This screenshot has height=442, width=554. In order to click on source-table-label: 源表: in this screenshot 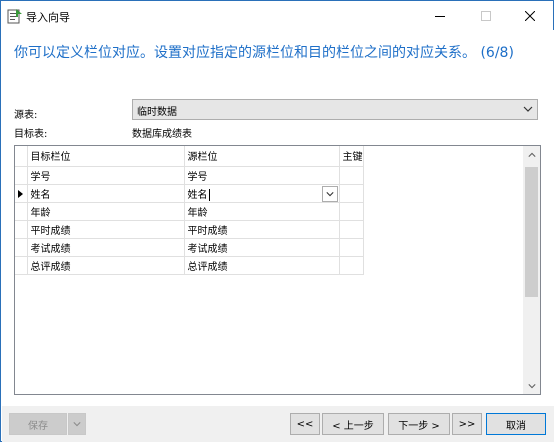, I will do `click(26, 115)`.